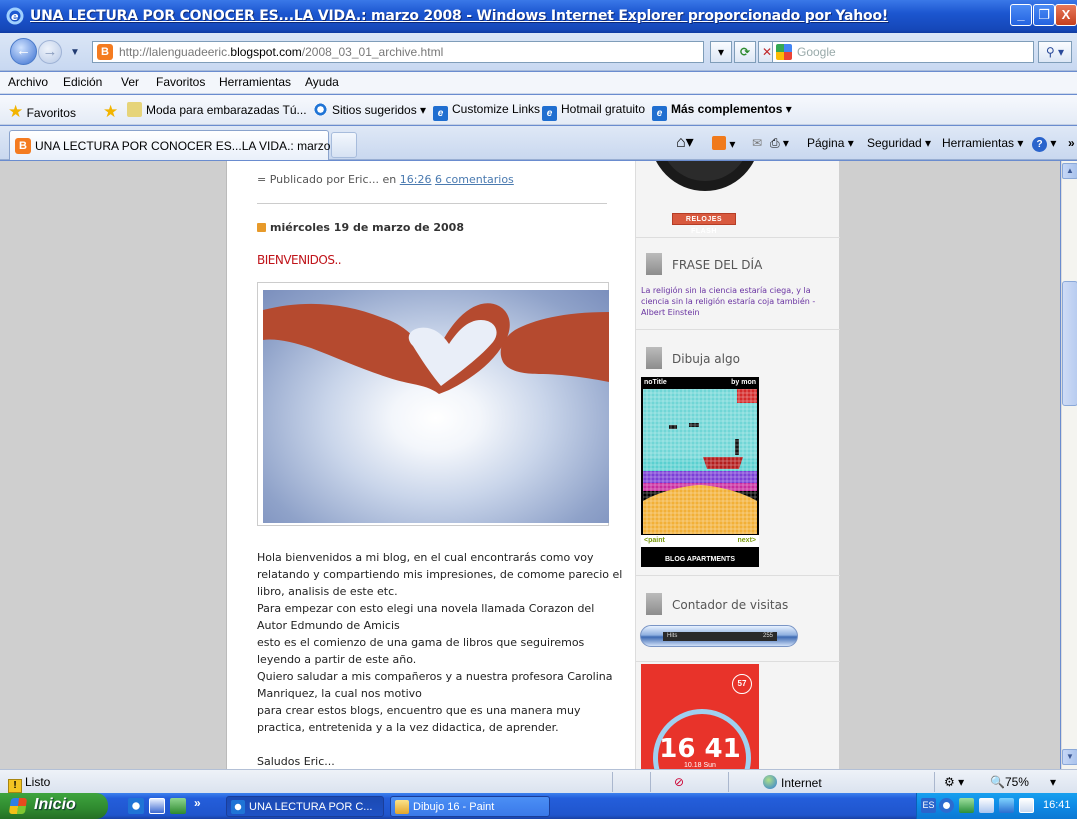 This screenshot has height=819, width=1077. I want to click on minimize-button: _, so click(1021, 15).